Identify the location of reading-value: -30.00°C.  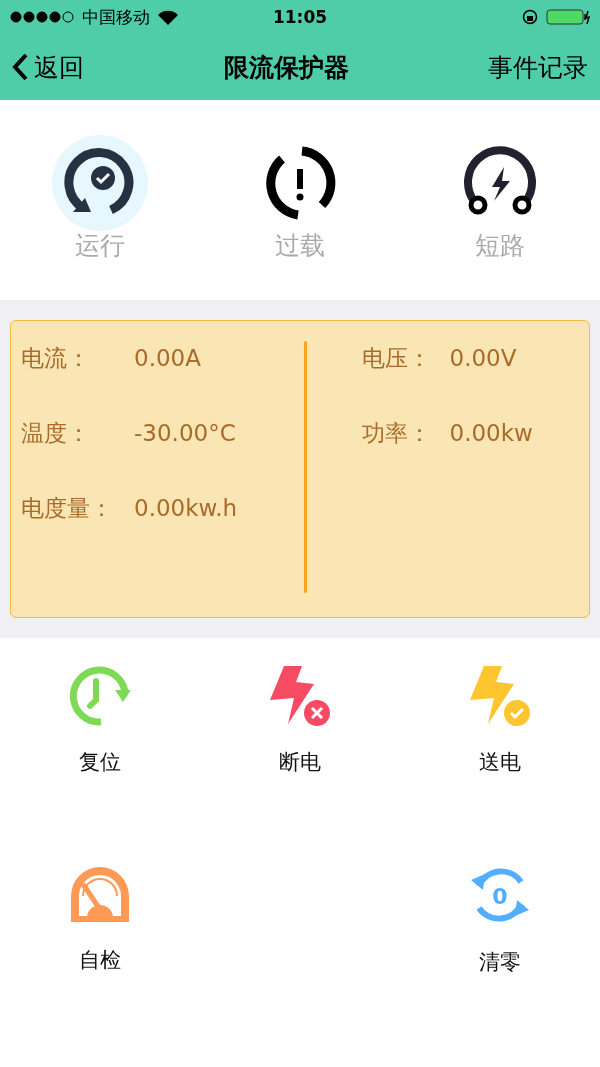
(185, 433).